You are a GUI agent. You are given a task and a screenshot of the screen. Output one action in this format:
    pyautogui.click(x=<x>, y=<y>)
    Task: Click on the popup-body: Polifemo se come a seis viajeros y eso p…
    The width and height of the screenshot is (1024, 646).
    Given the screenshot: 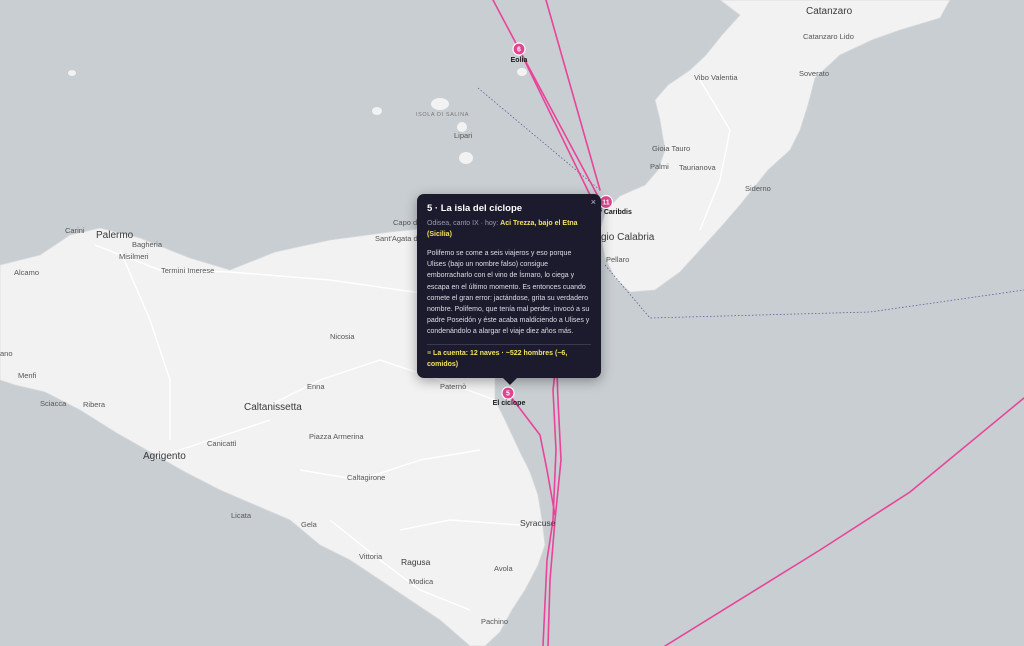 What is the action you would take?
    pyautogui.click(x=508, y=293)
    